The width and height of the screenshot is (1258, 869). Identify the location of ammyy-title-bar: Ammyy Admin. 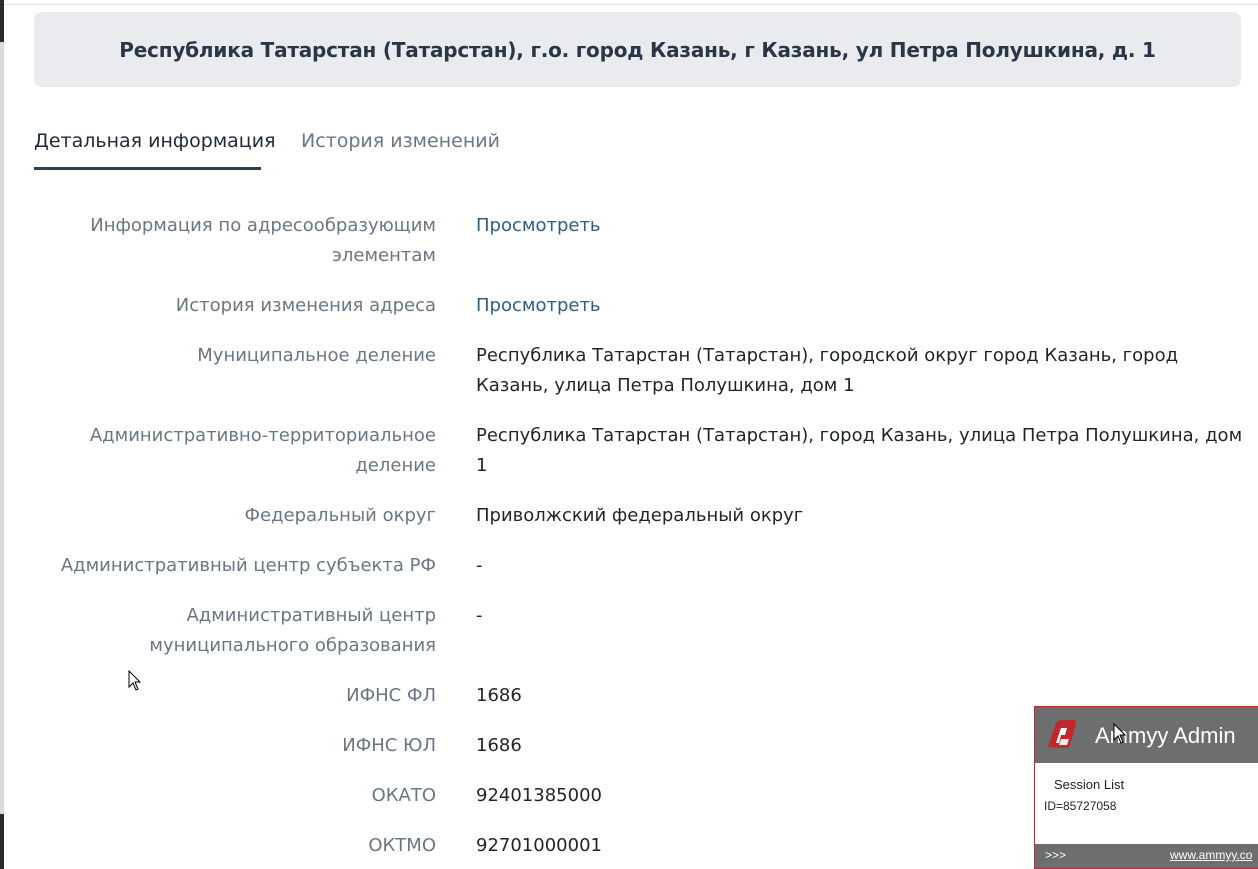
(1146, 735).